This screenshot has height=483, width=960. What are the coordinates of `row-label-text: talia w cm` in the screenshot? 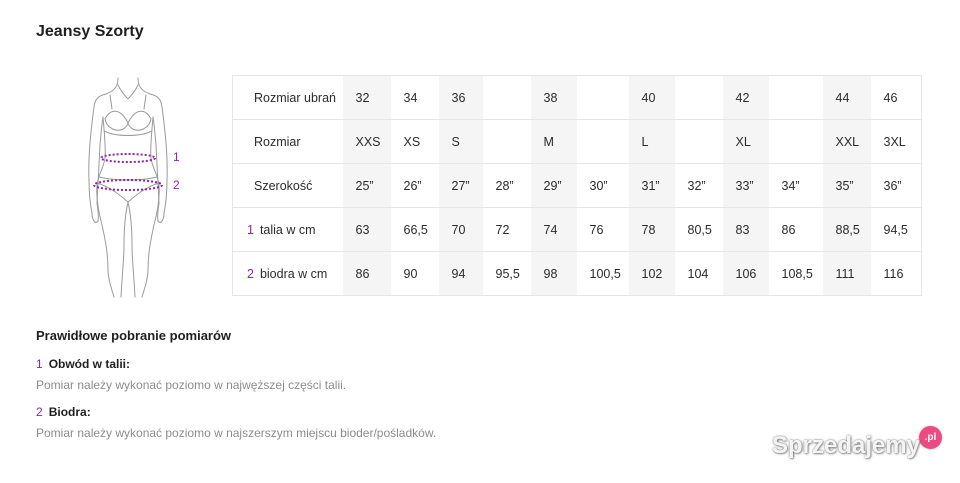 It's located at (287, 229).